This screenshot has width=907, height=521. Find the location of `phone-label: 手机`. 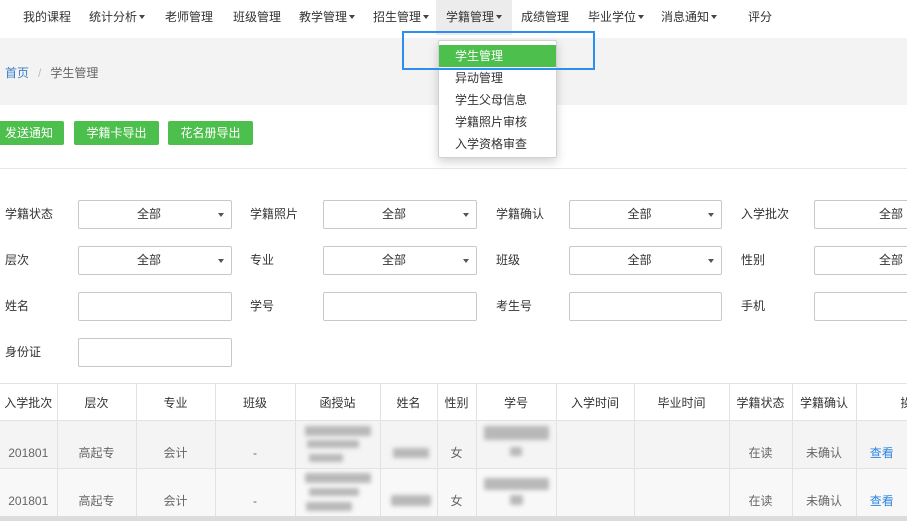

phone-label: 手机 is located at coordinates (753, 306).